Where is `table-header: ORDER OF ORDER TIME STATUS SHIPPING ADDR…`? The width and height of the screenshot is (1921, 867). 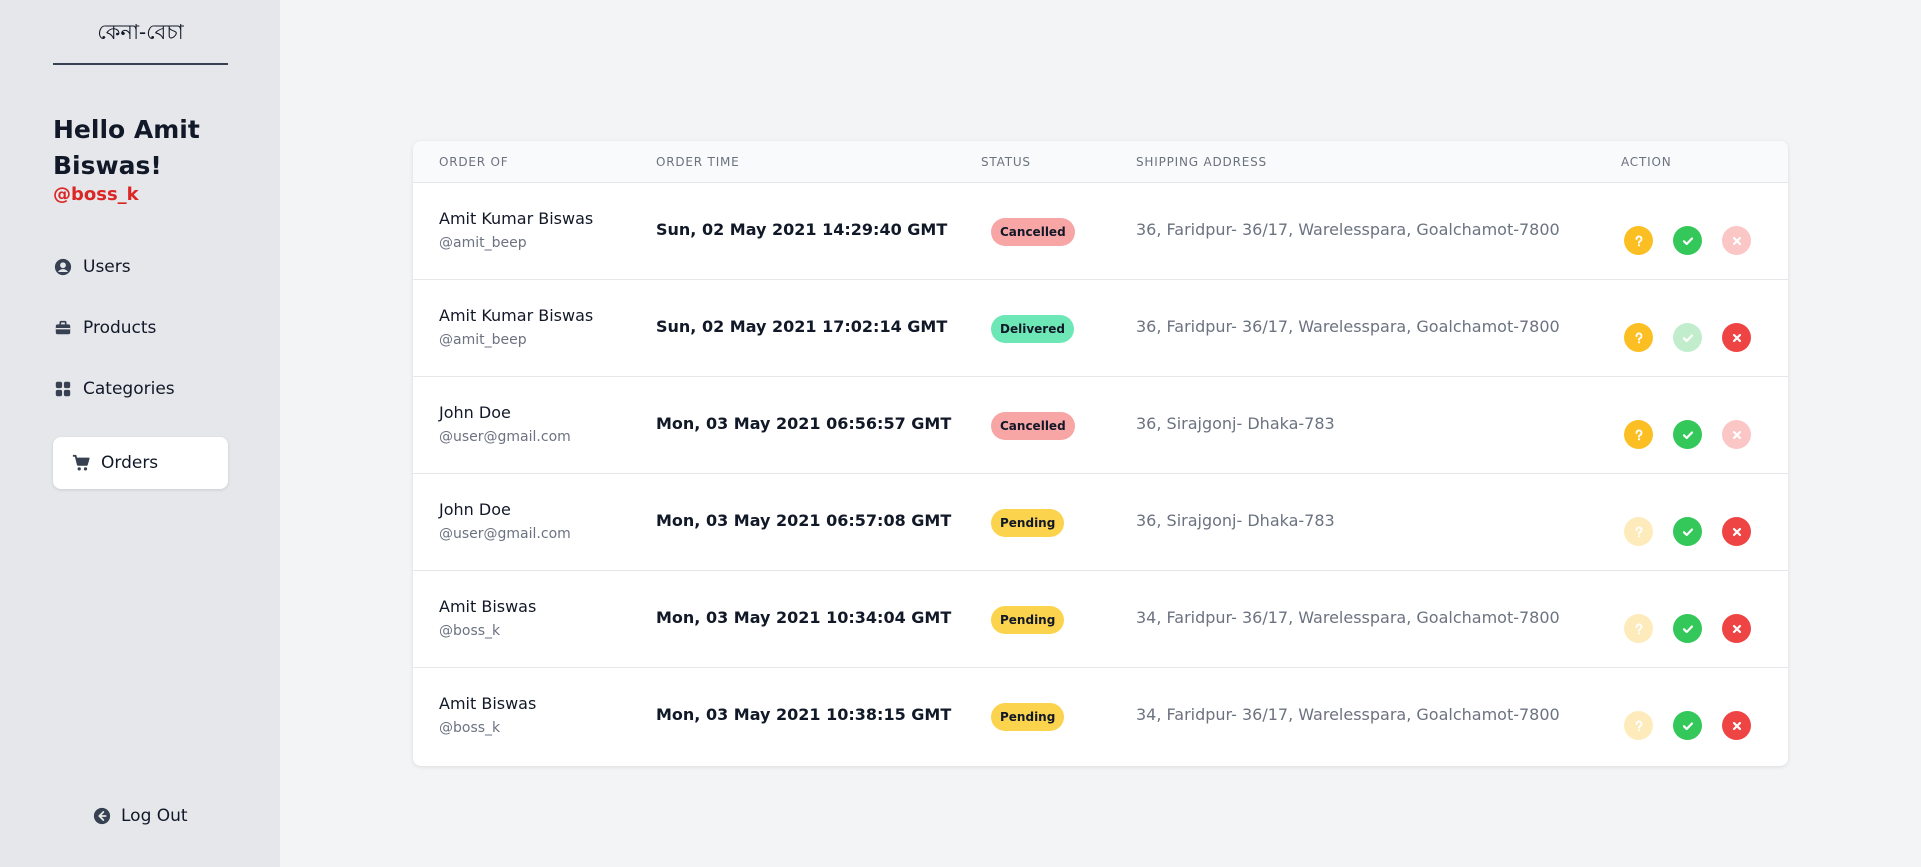 table-header: ORDER OF ORDER TIME STATUS SHIPPING ADDR… is located at coordinates (1100, 162).